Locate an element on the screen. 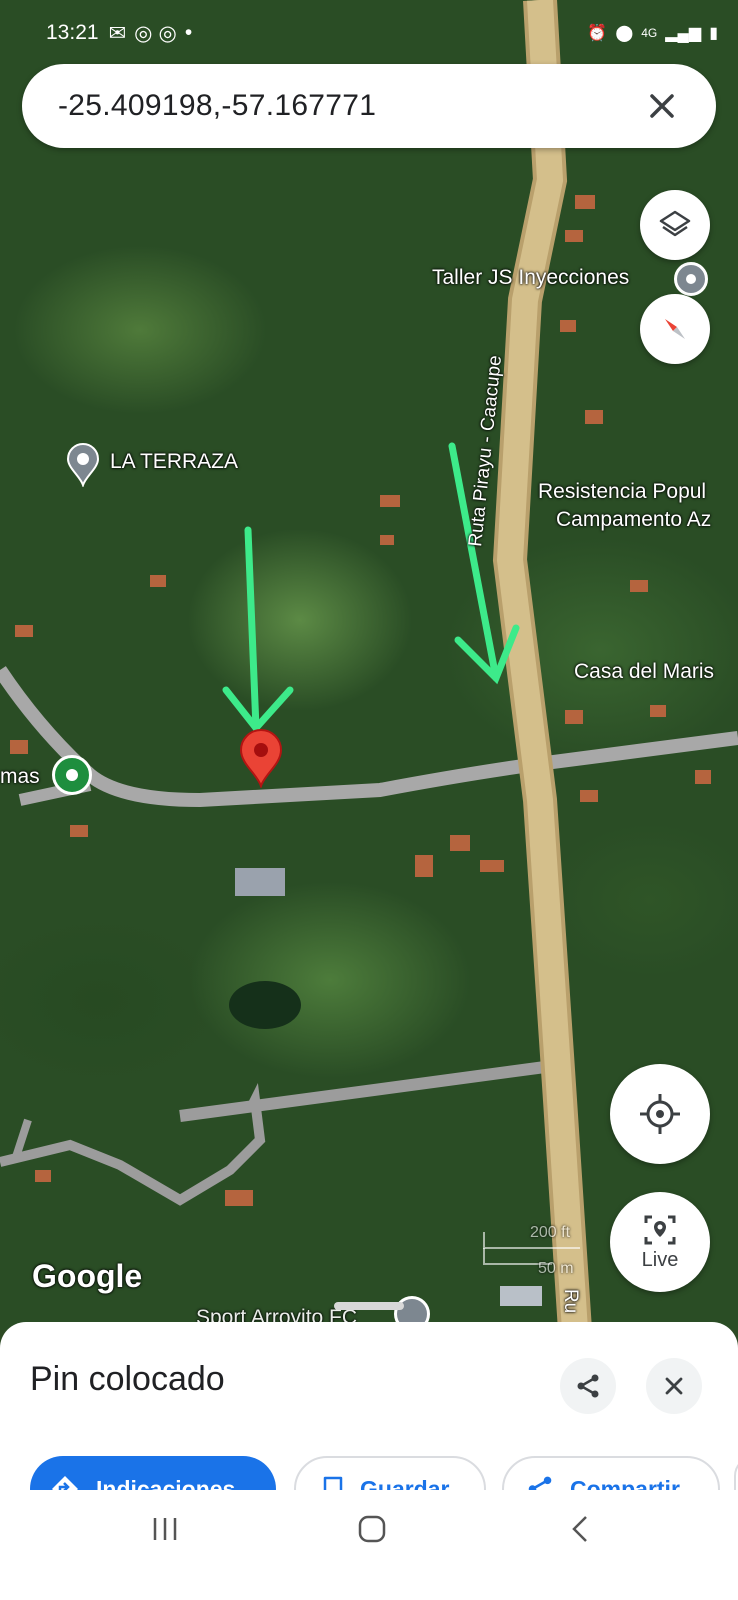 The width and height of the screenshot is (738, 1600). google-logo: Google is located at coordinates (87, 1276).